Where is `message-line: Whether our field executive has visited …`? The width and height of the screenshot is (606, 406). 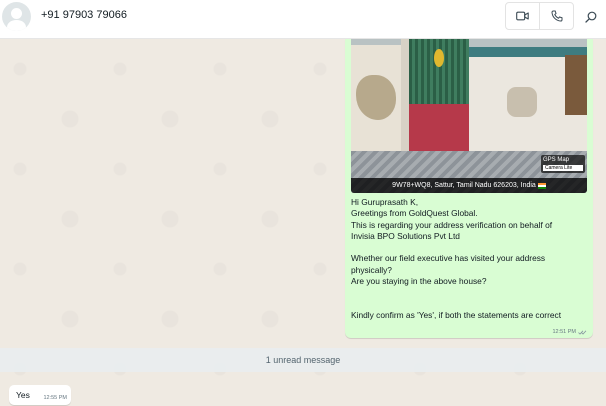 message-line: Whether our field executive has visited … is located at coordinates (448, 258).